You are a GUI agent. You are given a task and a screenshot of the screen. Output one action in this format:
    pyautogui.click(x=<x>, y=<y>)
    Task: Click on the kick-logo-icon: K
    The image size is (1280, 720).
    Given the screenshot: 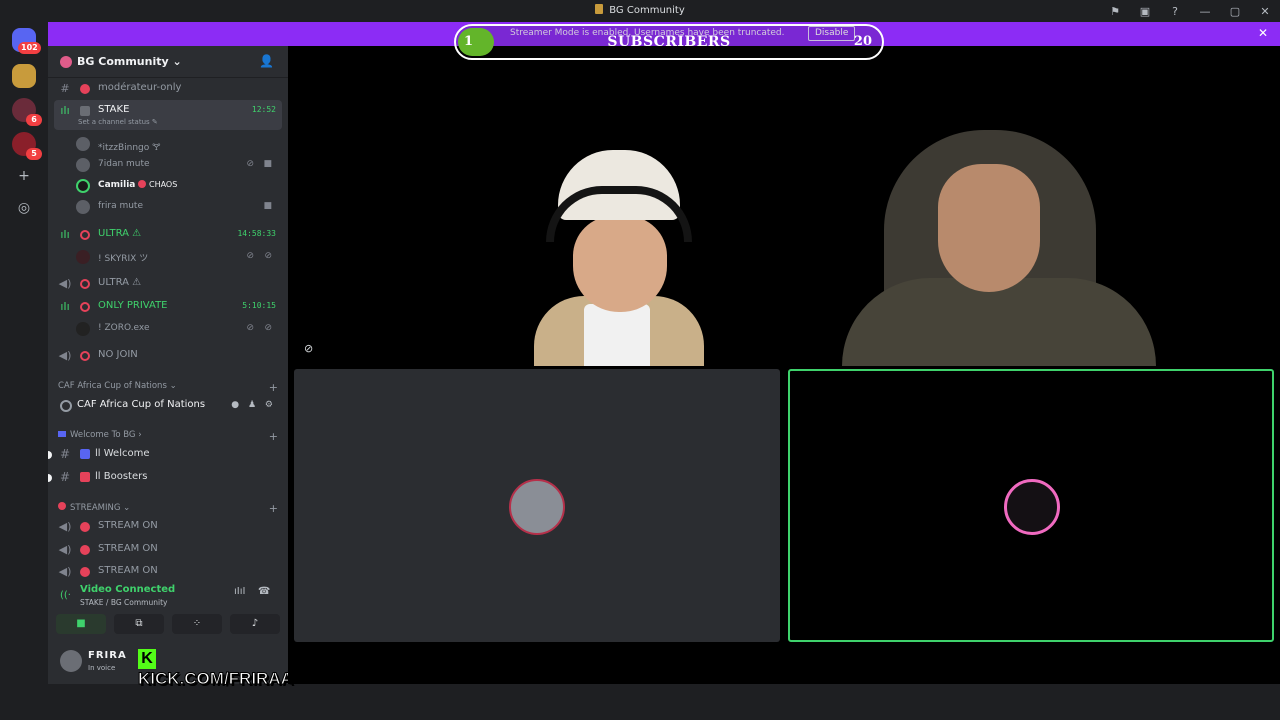 What is the action you would take?
    pyautogui.click(x=147, y=659)
    